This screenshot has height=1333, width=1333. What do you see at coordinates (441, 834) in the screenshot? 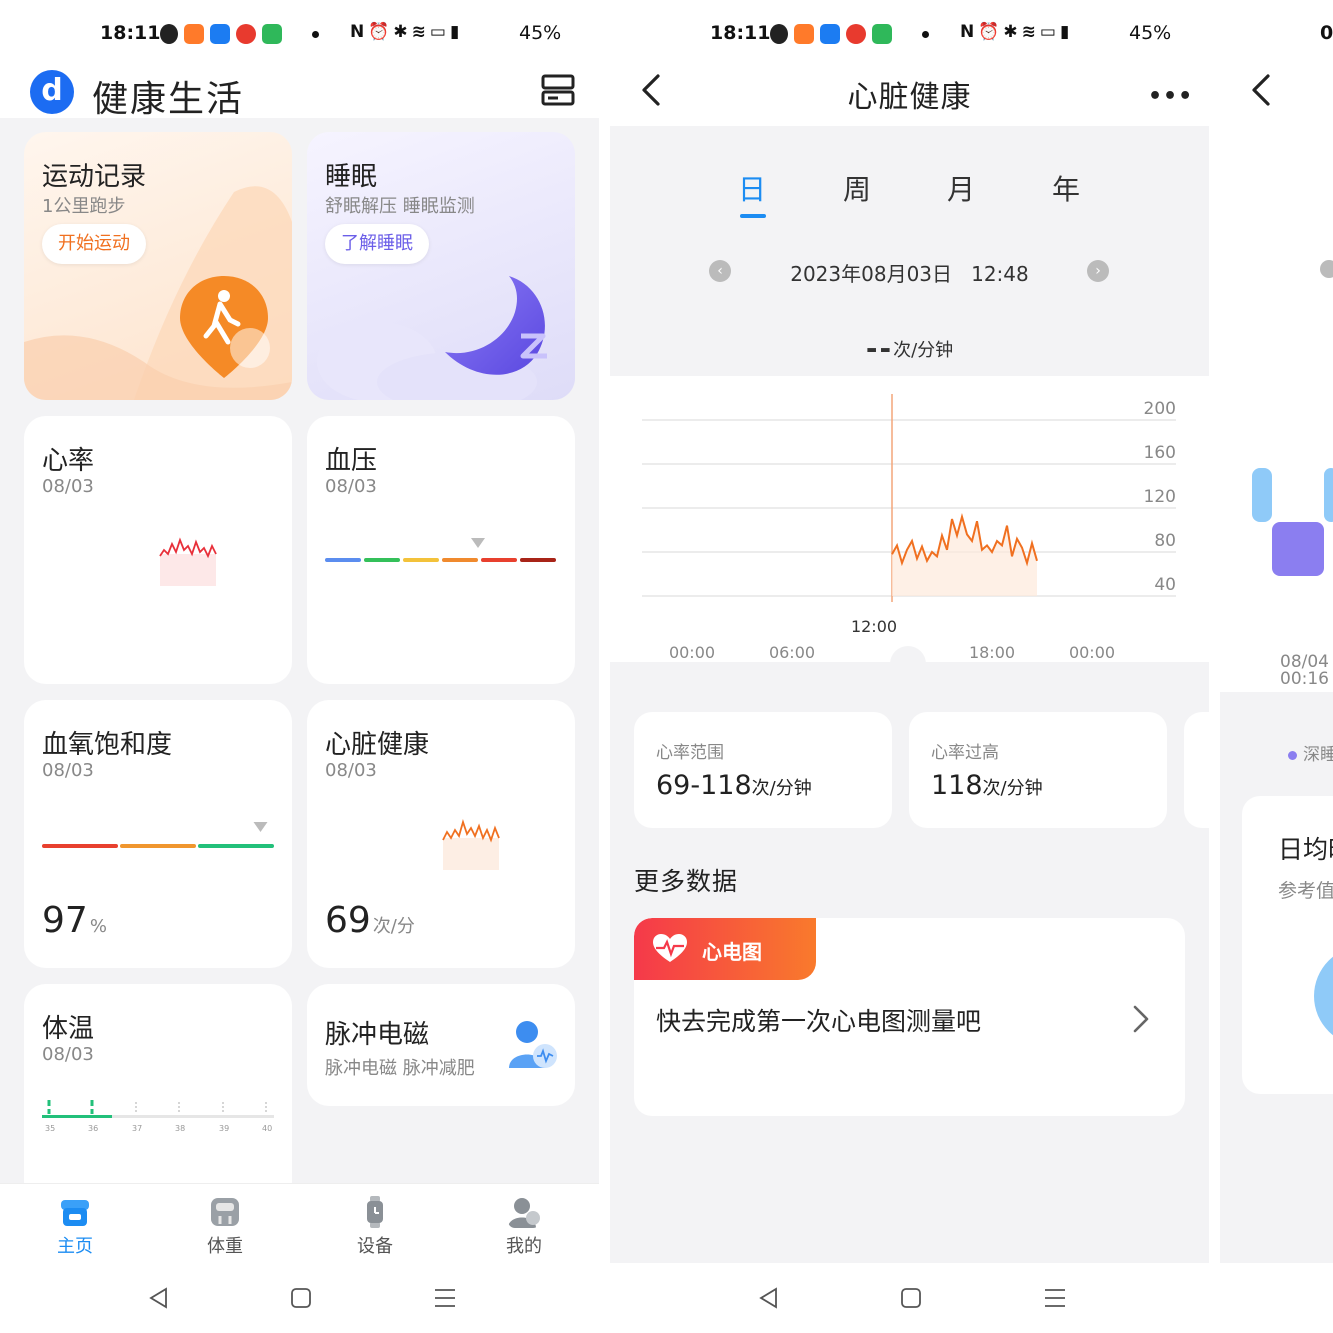
I see `heart-health-card: 心脏健康 08/03 69 次/分` at bounding box center [441, 834].